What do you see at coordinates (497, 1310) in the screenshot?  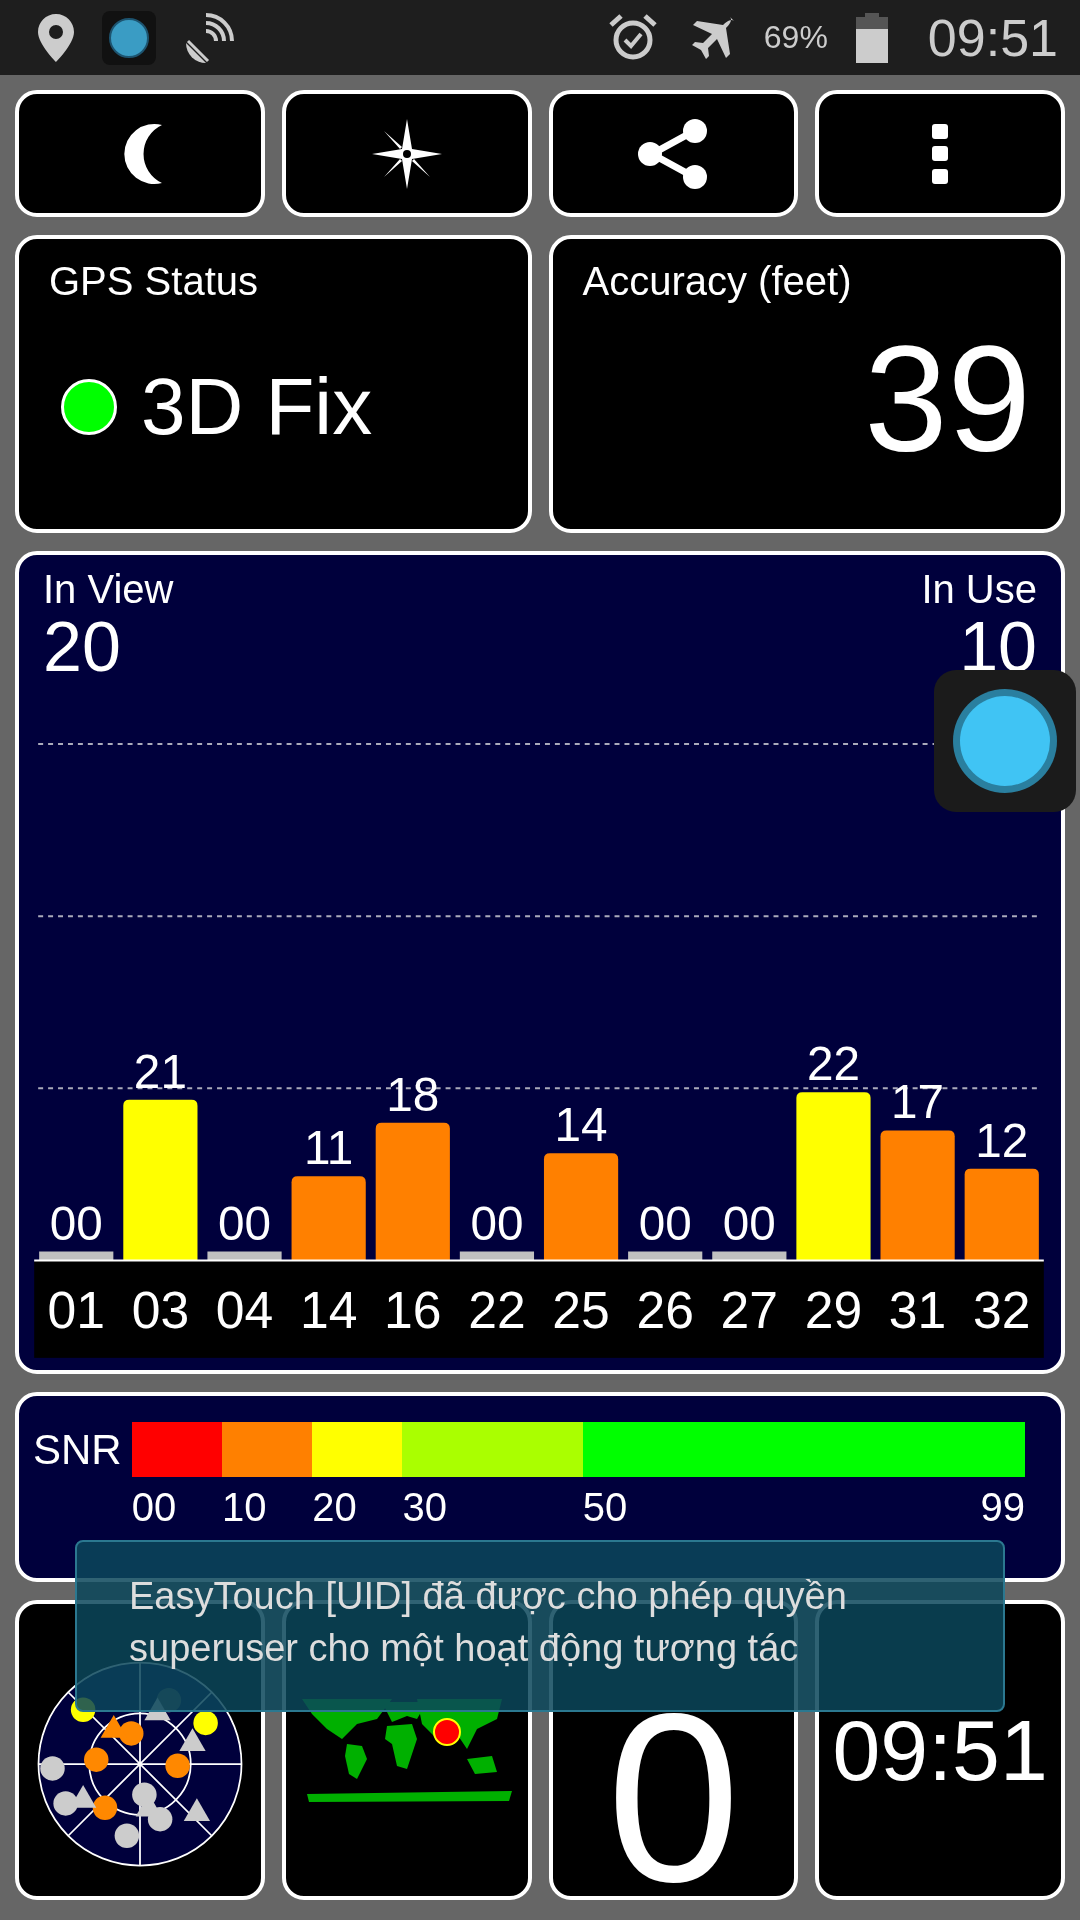 I see `satellite-id-label: 22` at bounding box center [497, 1310].